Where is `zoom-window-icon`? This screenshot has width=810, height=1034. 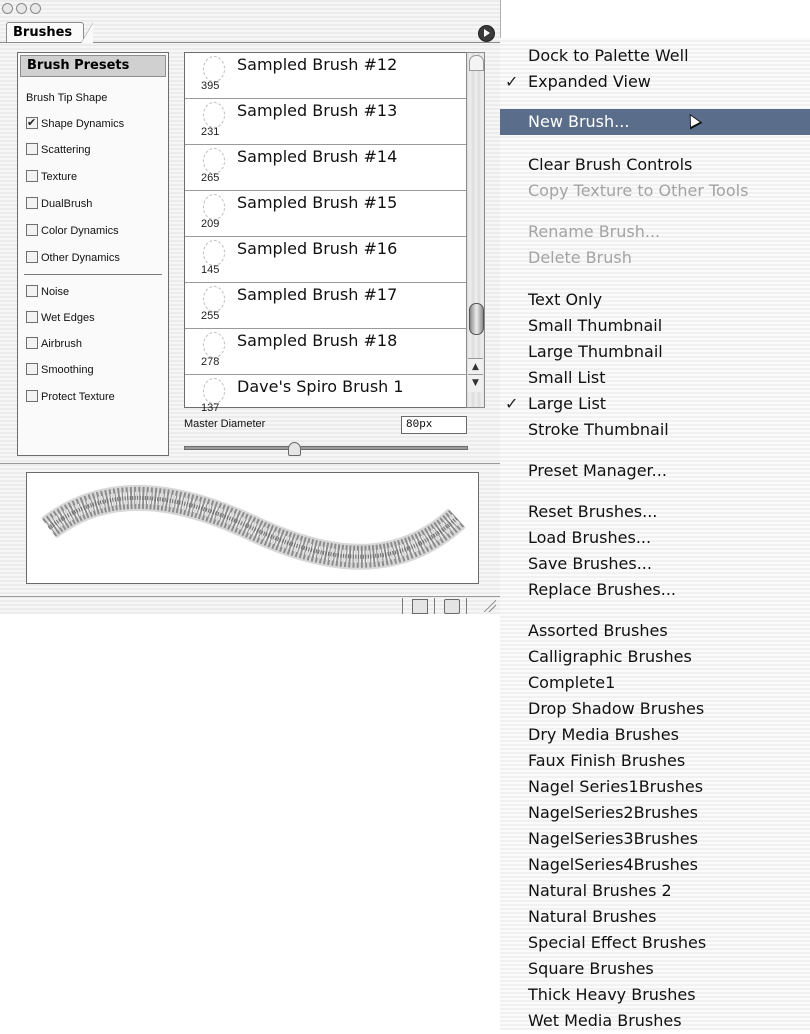 zoom-window-icon is located at coordinates (35, 8).